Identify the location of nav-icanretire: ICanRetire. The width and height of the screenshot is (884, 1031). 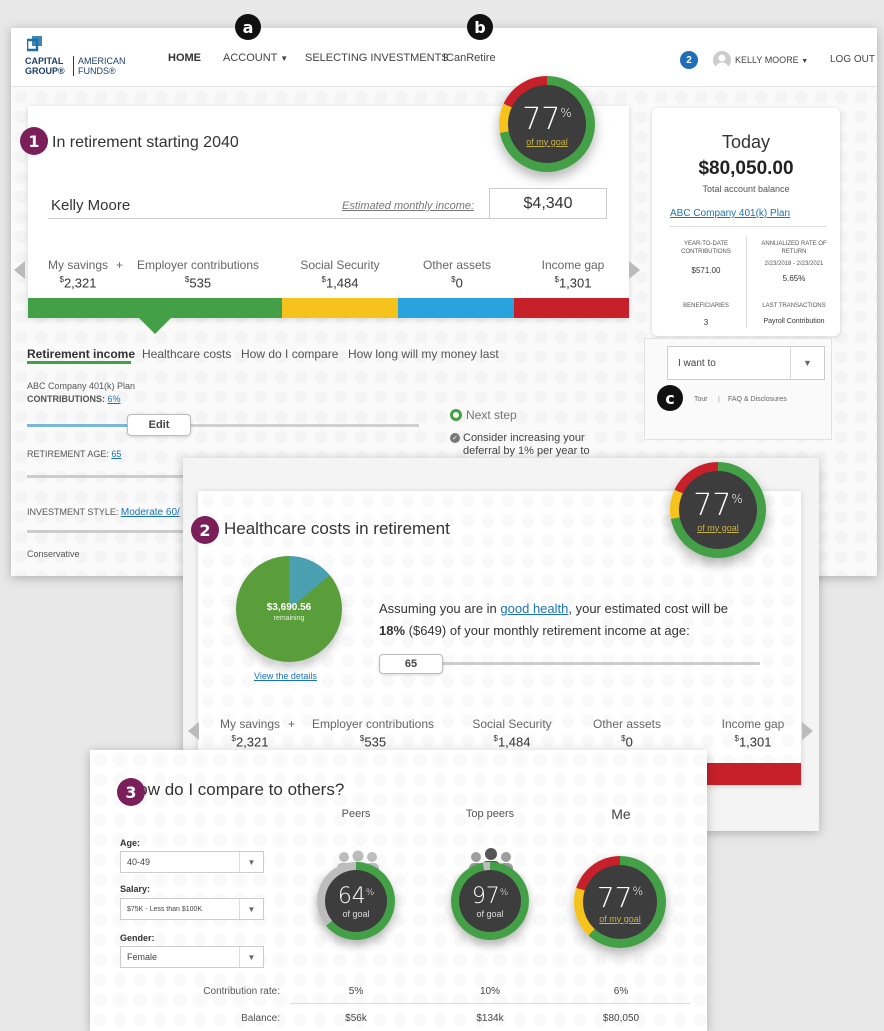
(469, 58).